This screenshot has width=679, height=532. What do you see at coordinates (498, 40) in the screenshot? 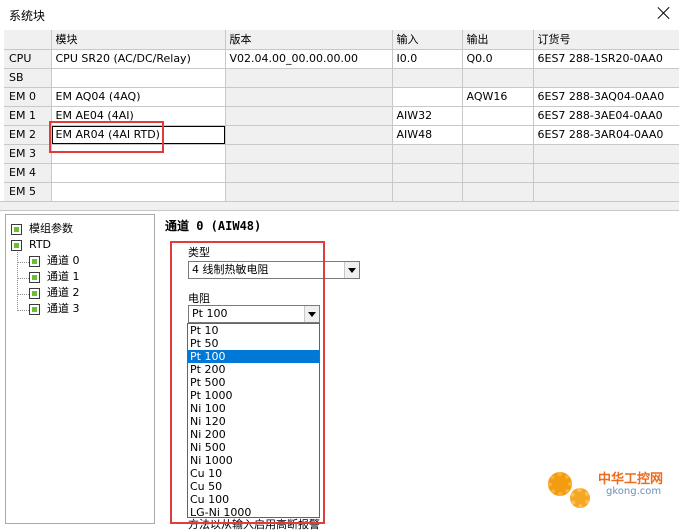
I see `grid-header-output: 输出` at bounding box center [498, 40].